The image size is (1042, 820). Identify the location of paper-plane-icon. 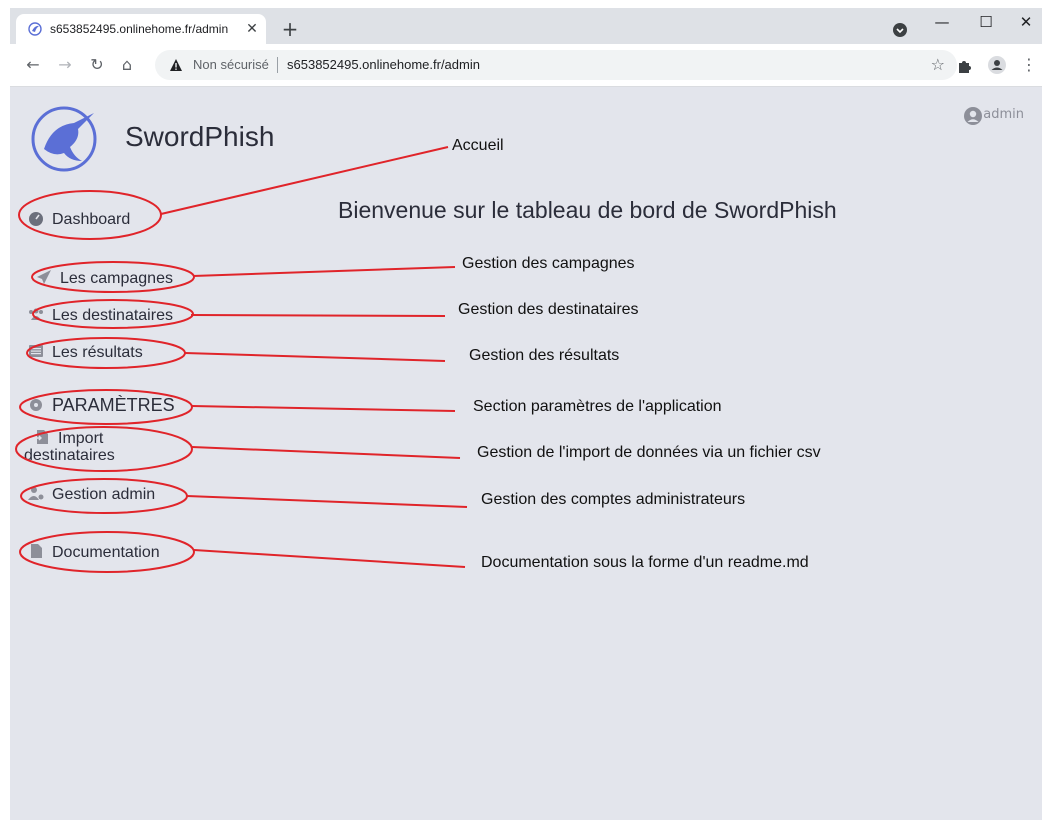
(44, 277).